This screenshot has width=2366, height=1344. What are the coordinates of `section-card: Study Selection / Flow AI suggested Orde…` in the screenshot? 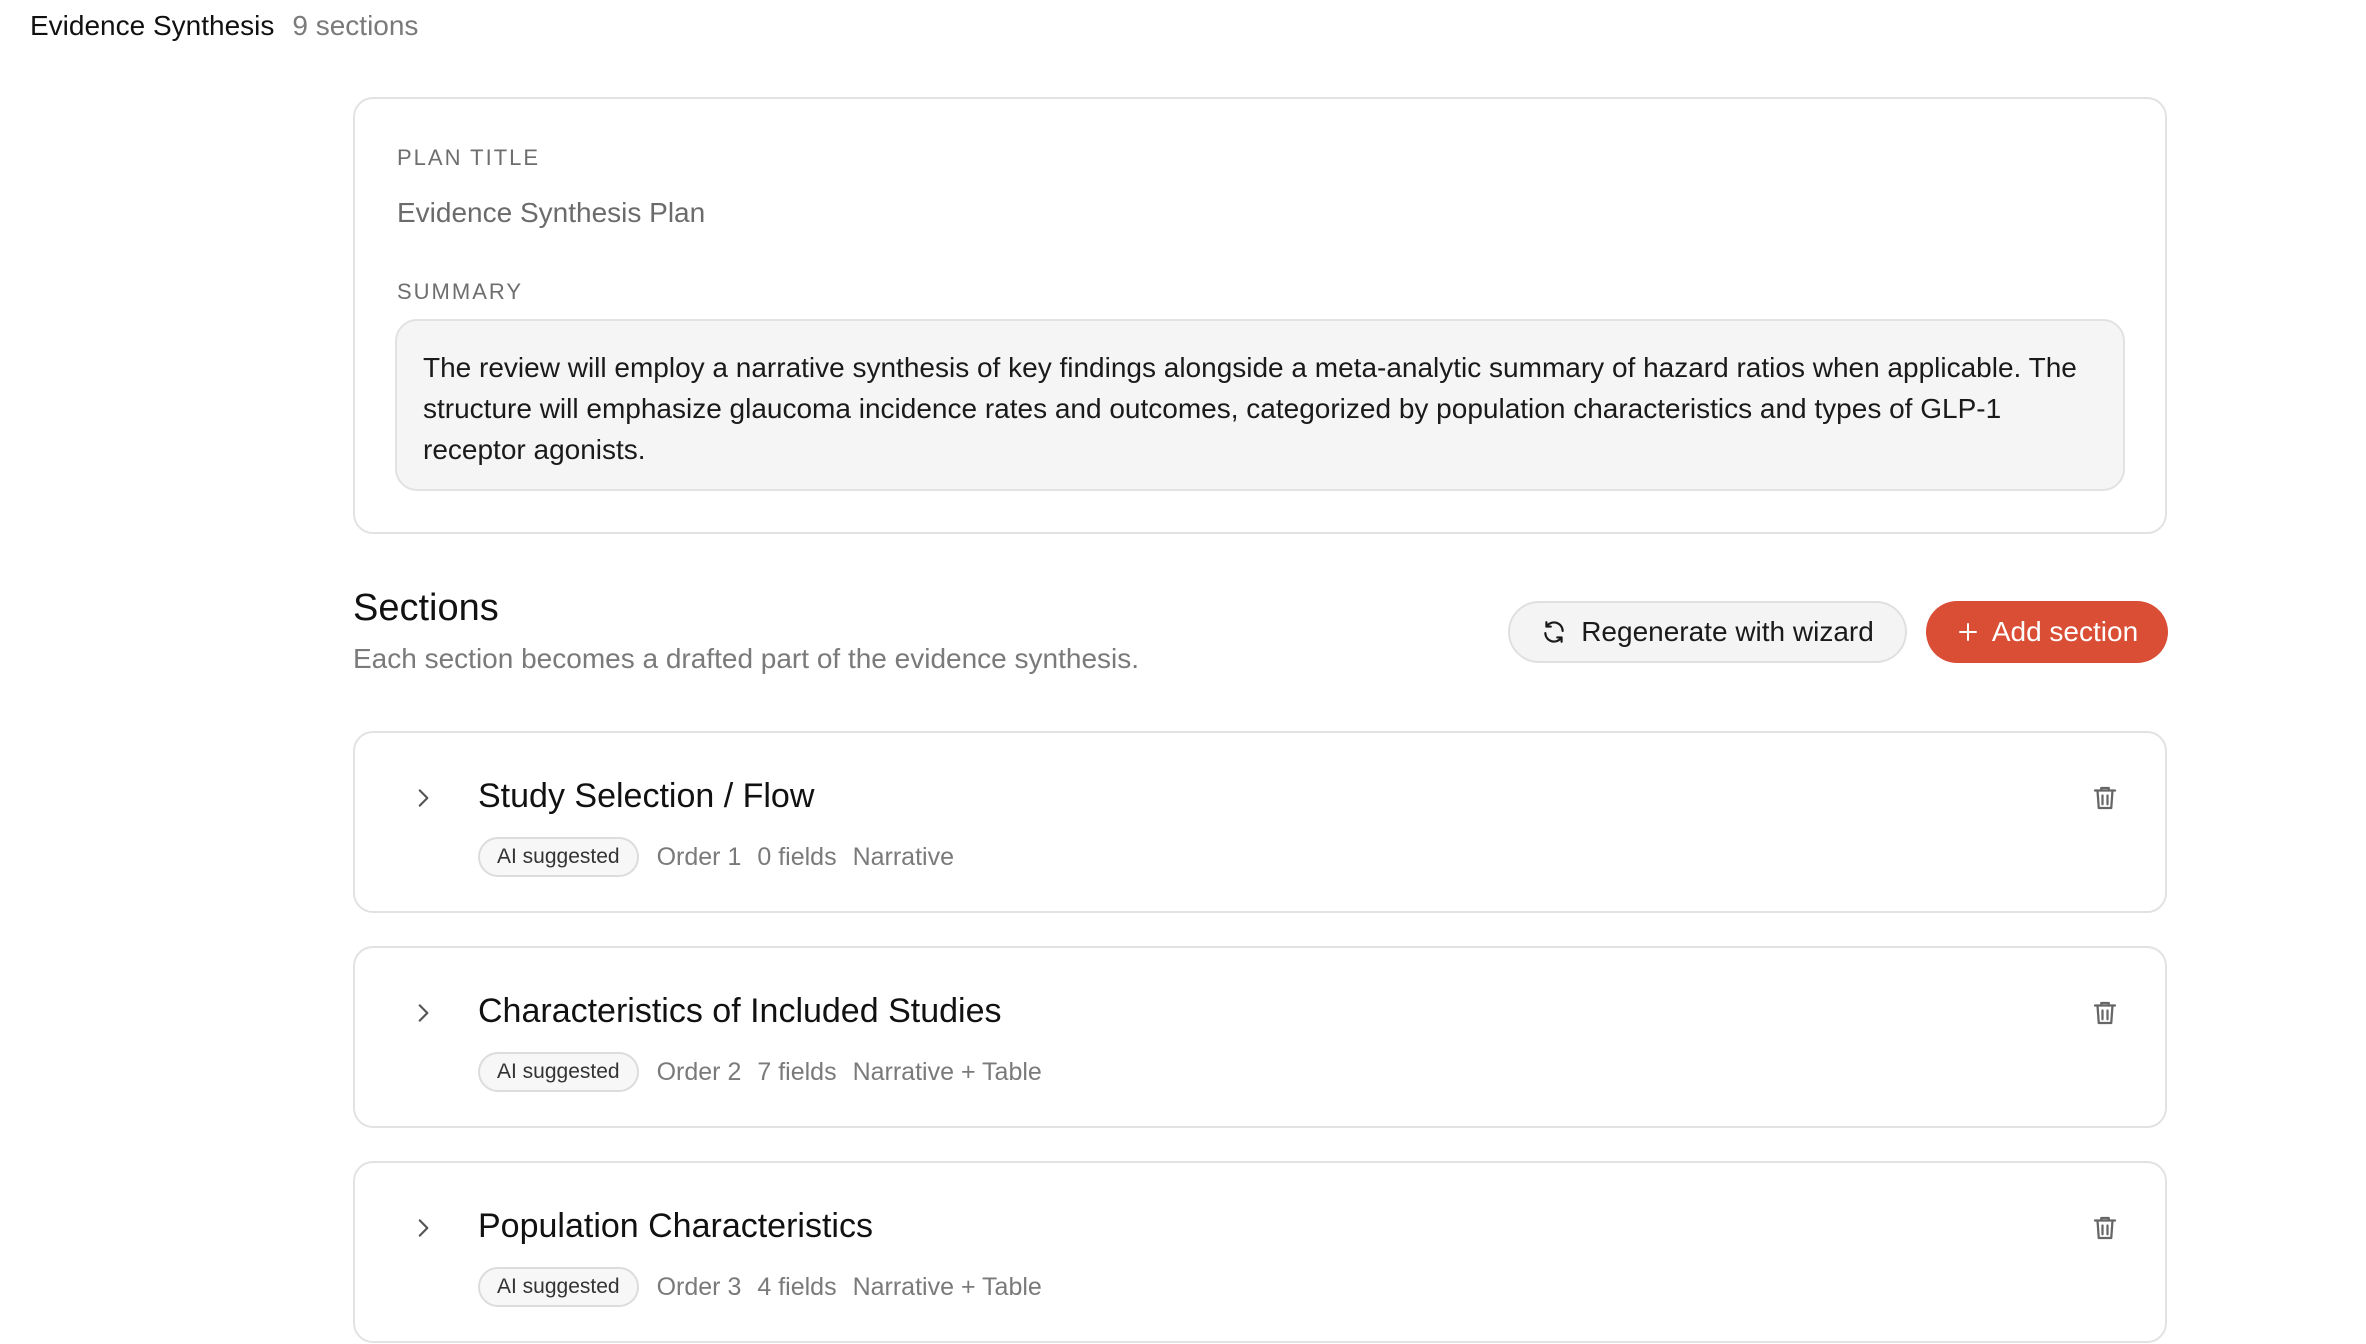 It's located at (1260, 822).